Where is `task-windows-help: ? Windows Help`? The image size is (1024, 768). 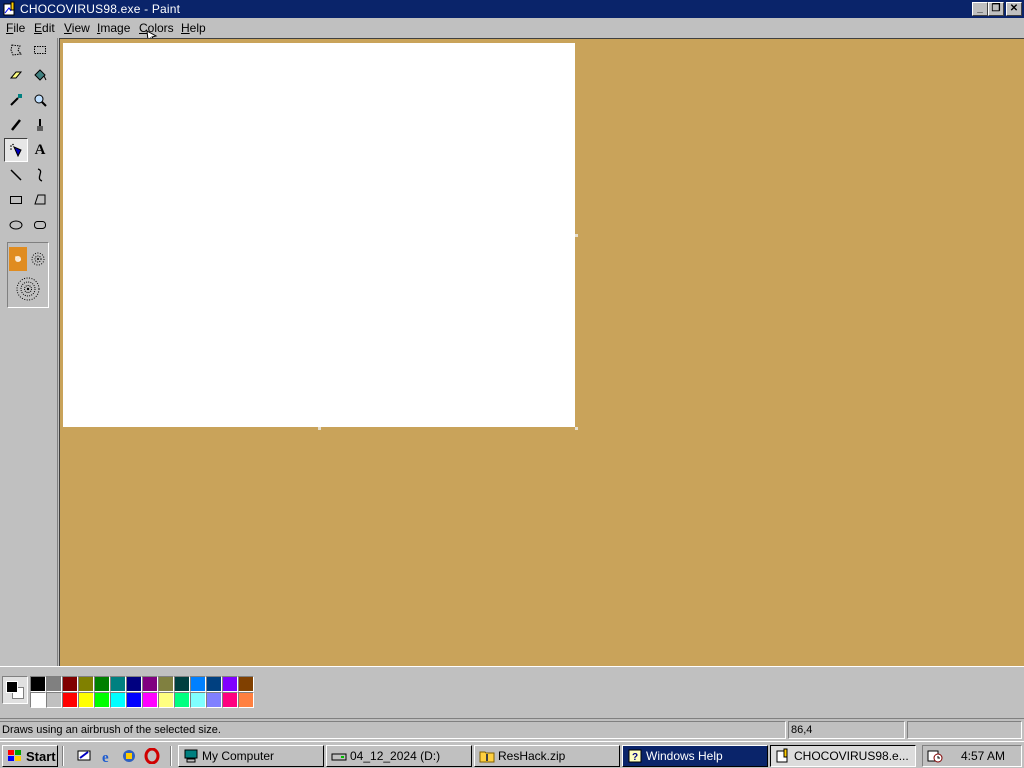 task-windows-help: ? Windows Help is located at coordinates (695, 756).